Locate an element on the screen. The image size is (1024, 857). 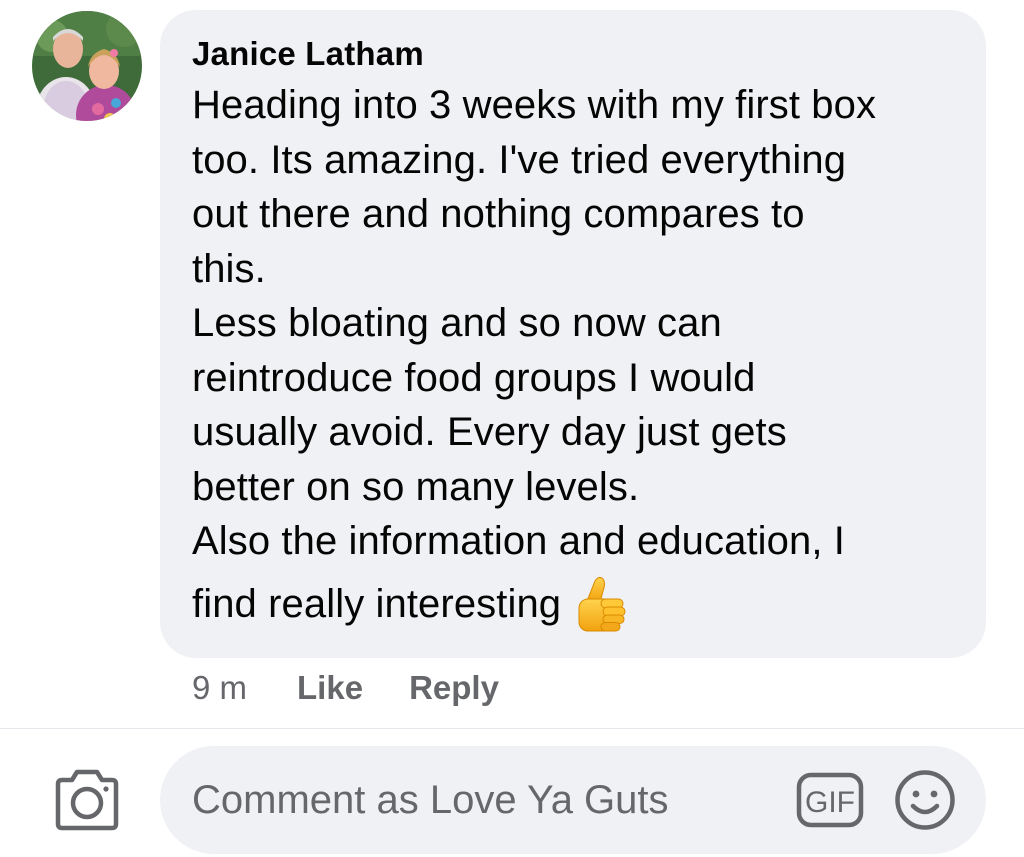
comment-actions: 9 m Like Reply is located at coordinates (345, 688).